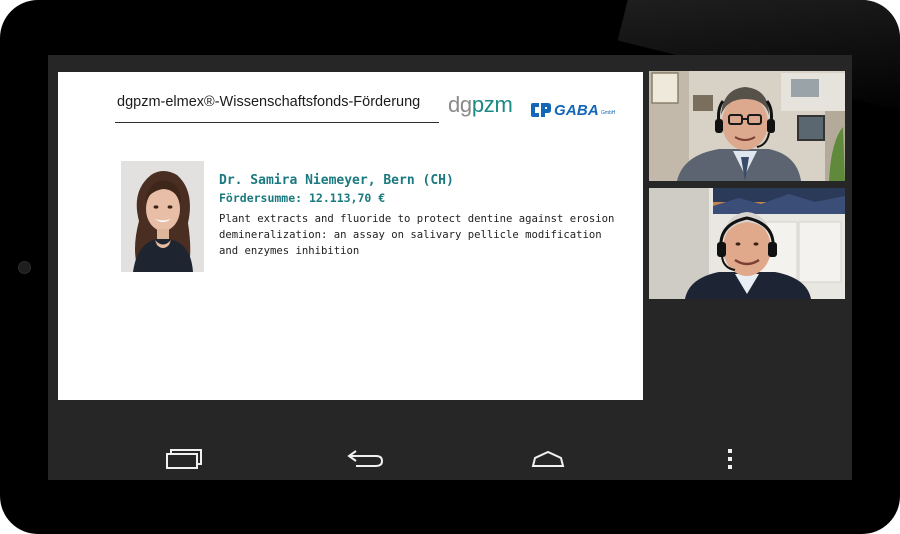 The image size is (900, 534). I want to click on gaba-mark-icon, so click(541, 110).